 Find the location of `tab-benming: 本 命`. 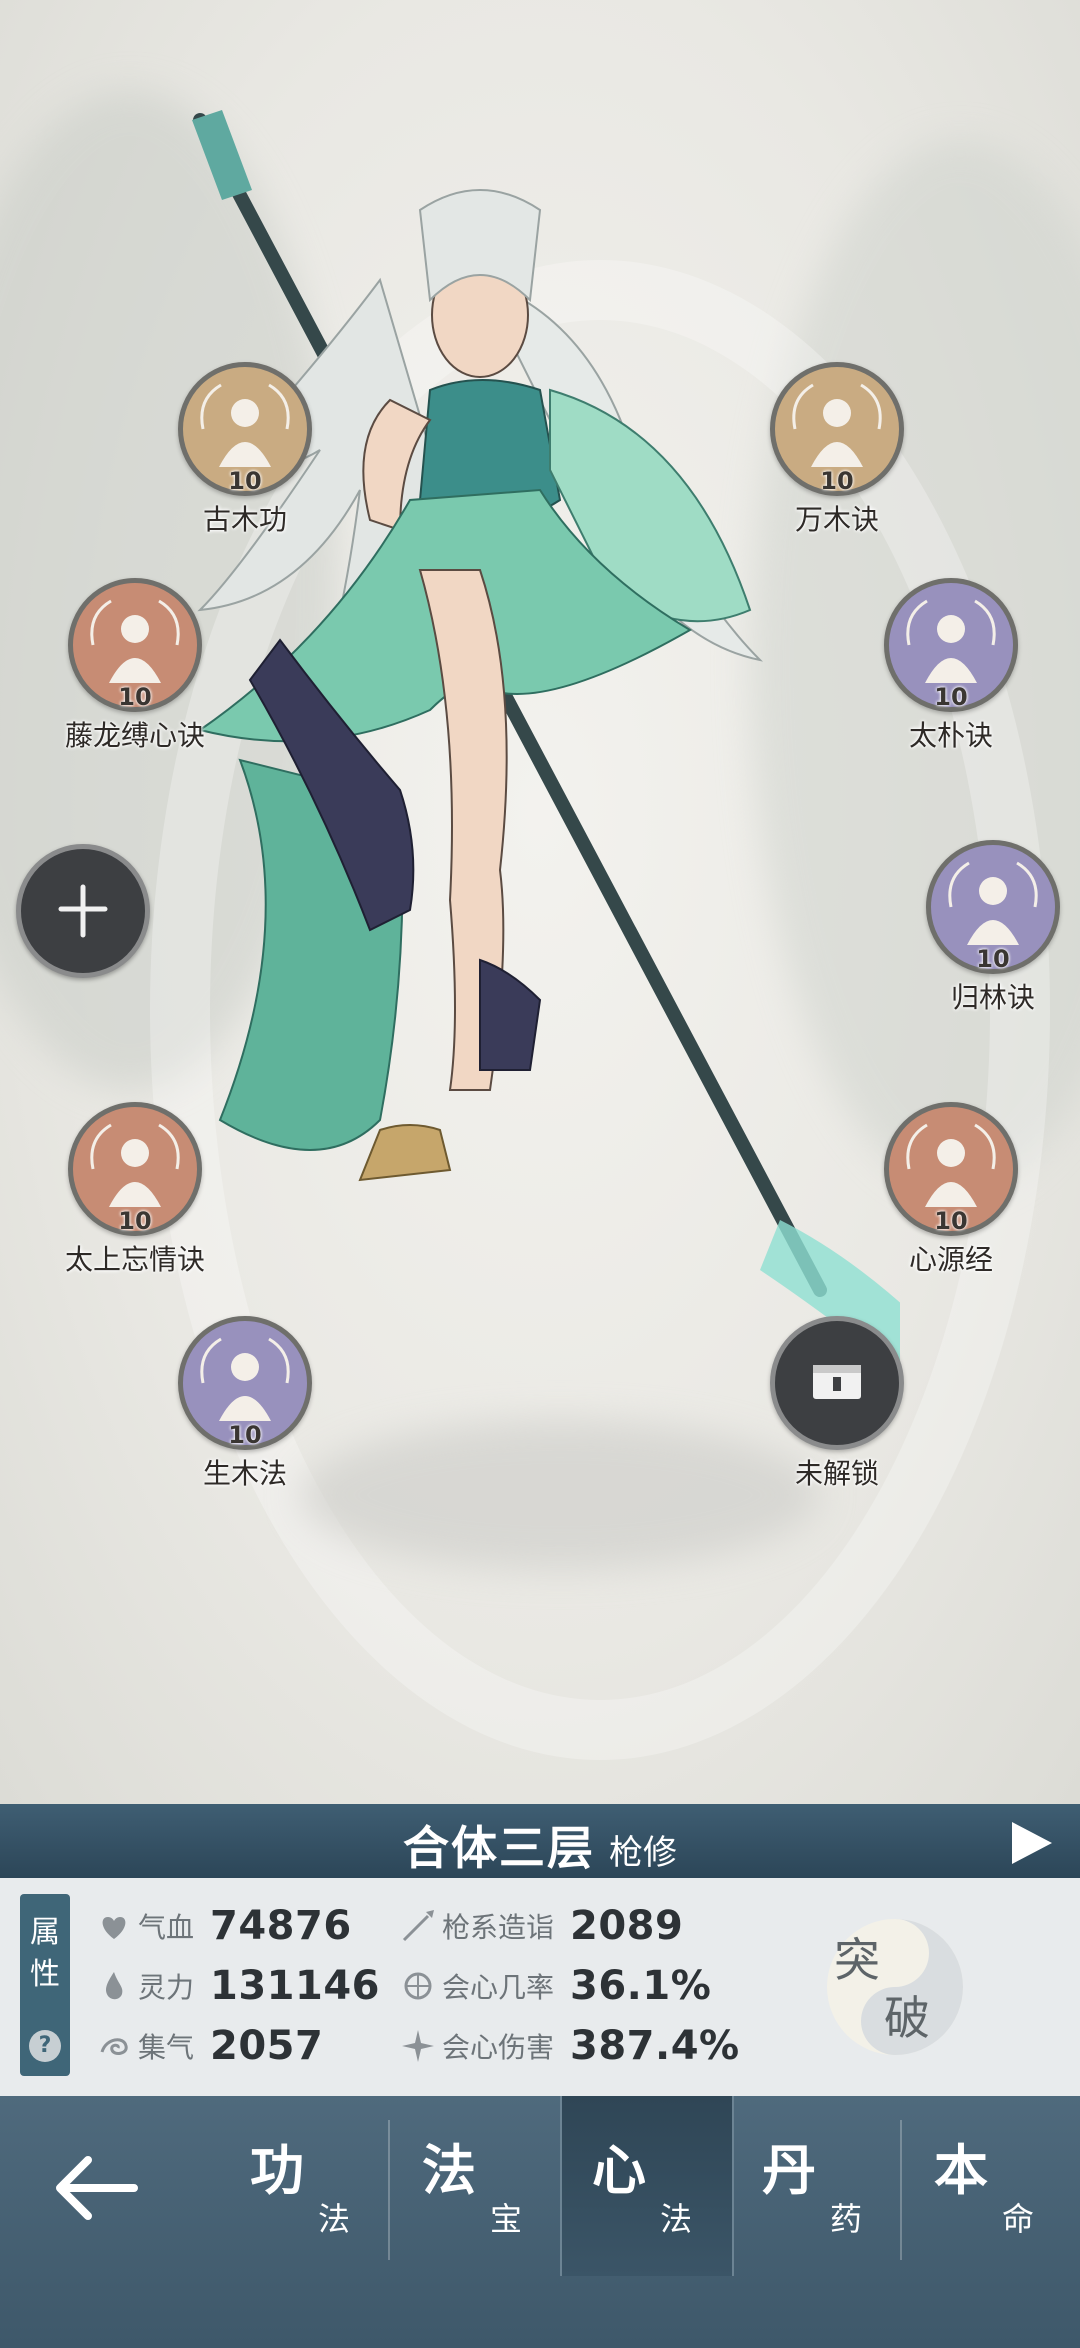

tab-benming: 本 命 is located at coordinates (989, 2190).